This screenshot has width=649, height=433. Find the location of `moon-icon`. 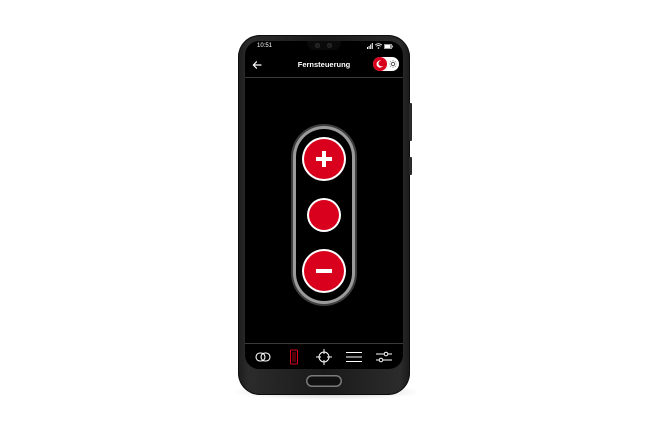

moon-icon is located at coordinates (380, 64).